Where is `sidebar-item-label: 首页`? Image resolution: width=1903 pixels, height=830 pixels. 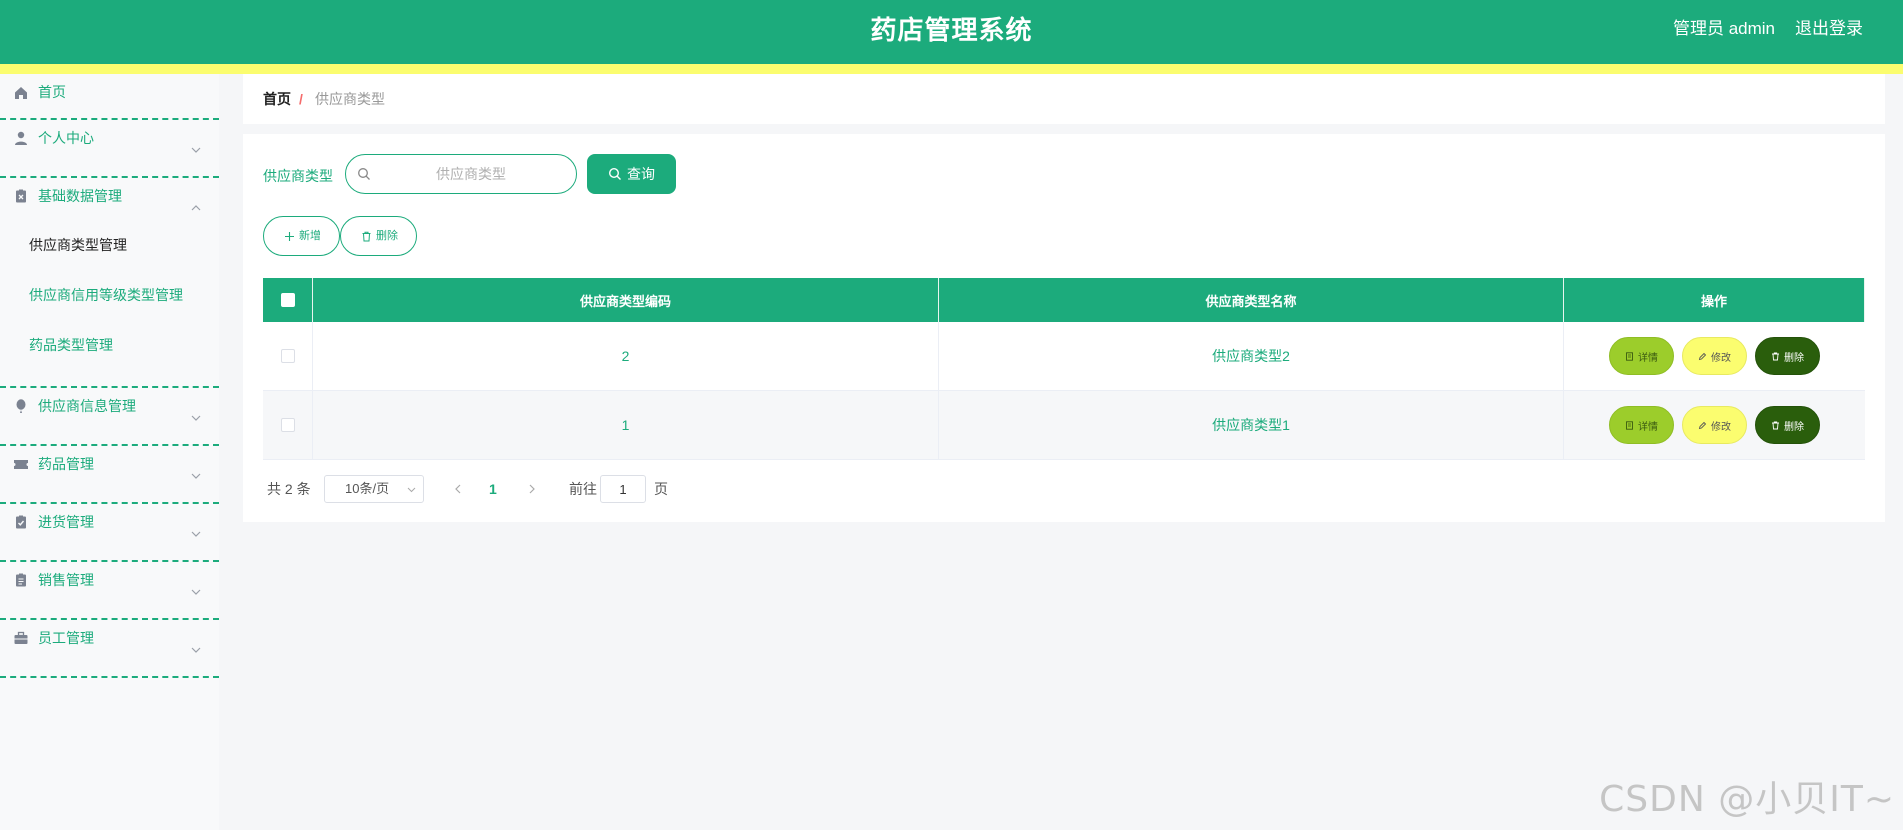 sidebar-item-label: 首页 is located at coordinates (52, 92).